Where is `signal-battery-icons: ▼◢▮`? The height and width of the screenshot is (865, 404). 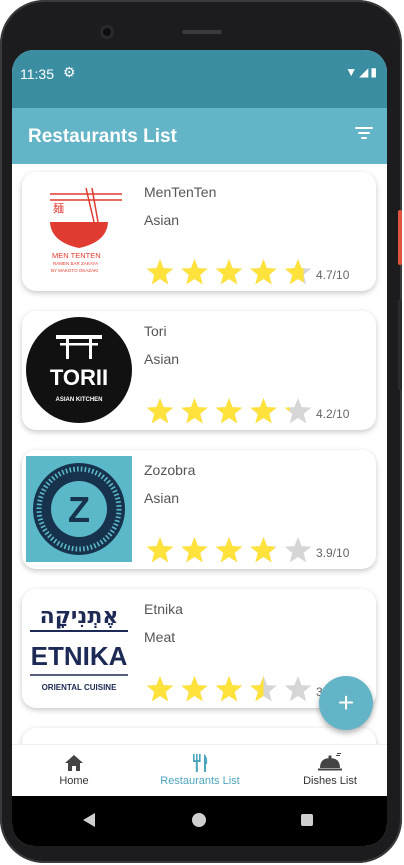
signal-battery-icons: ▼◢▮ is located at coordinates (362, 72).